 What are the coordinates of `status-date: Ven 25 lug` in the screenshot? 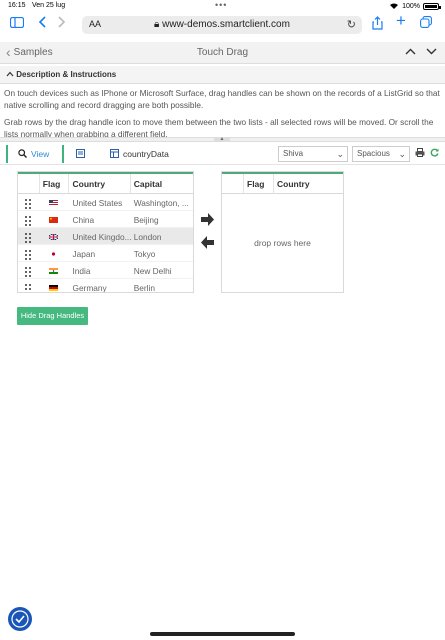 It's located at (49, 5).